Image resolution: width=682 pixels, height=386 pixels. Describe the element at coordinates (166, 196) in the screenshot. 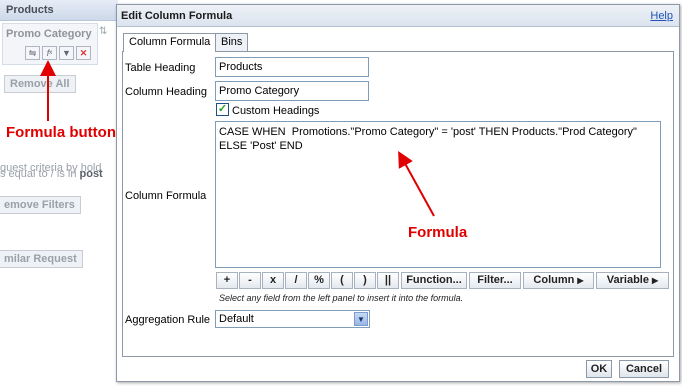

I see `column-formula-label: Column Formula` at that location.